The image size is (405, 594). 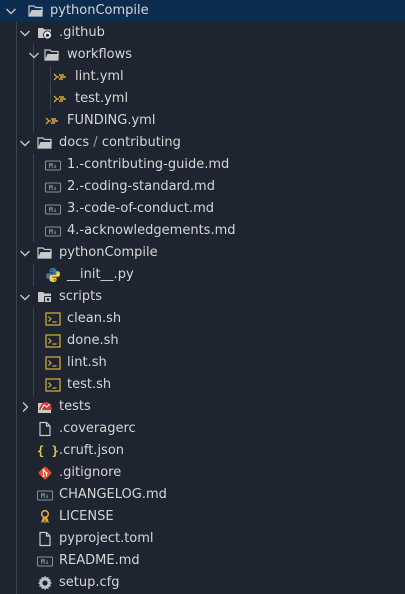 I want to click on tree-item-label: scripts, so click(x=80, y=296).